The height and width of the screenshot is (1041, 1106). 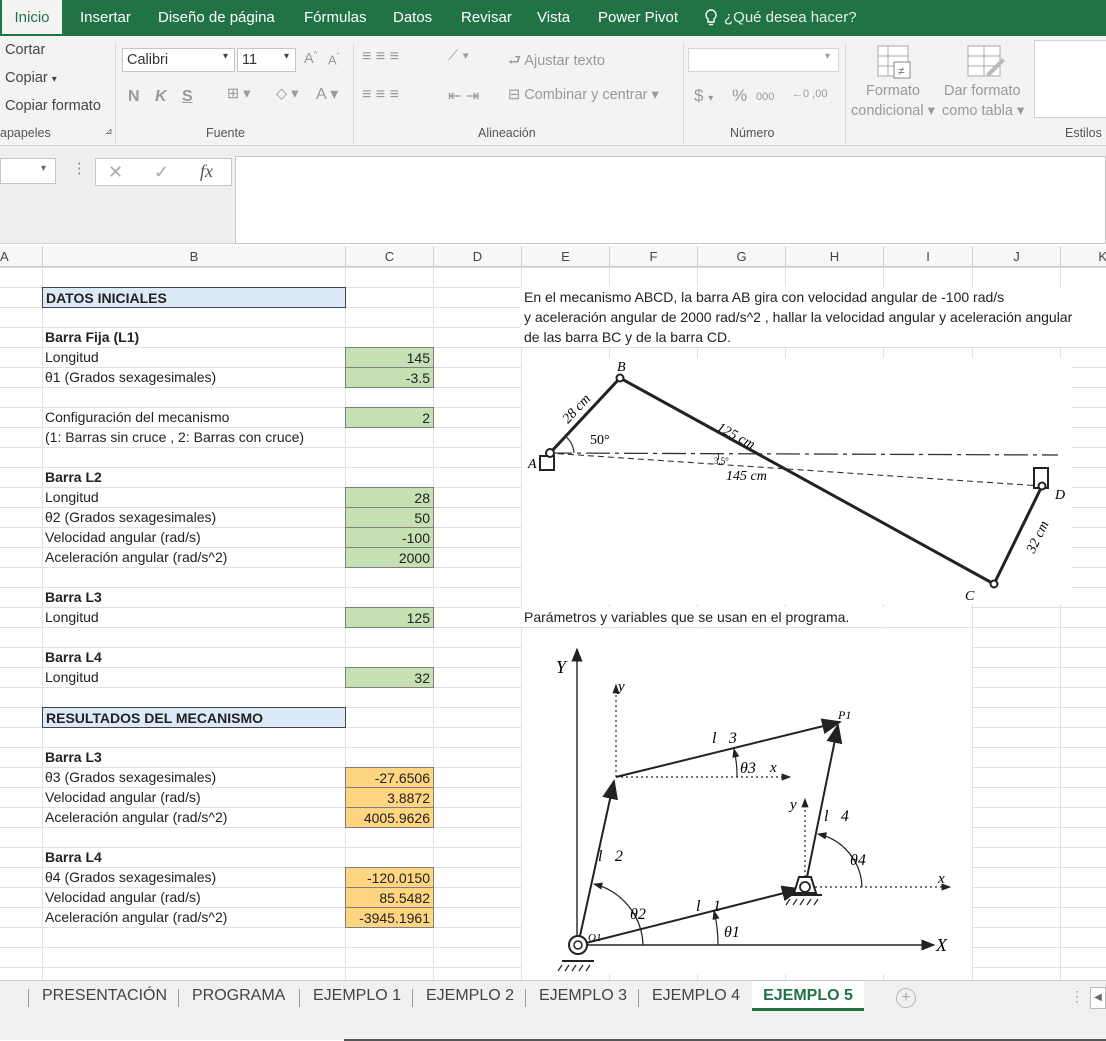 What do you see at coordinates (105, 18) in the screenshot?
I see `tab-insertar: Insertar` at bounding box center [105, 18].